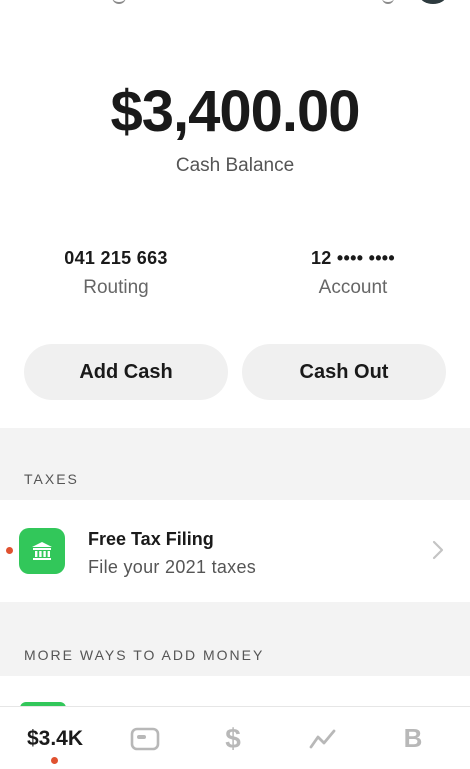  Describe the element at coordinates (9, 550) in the screenshot. I see `notification-dot` at that location.